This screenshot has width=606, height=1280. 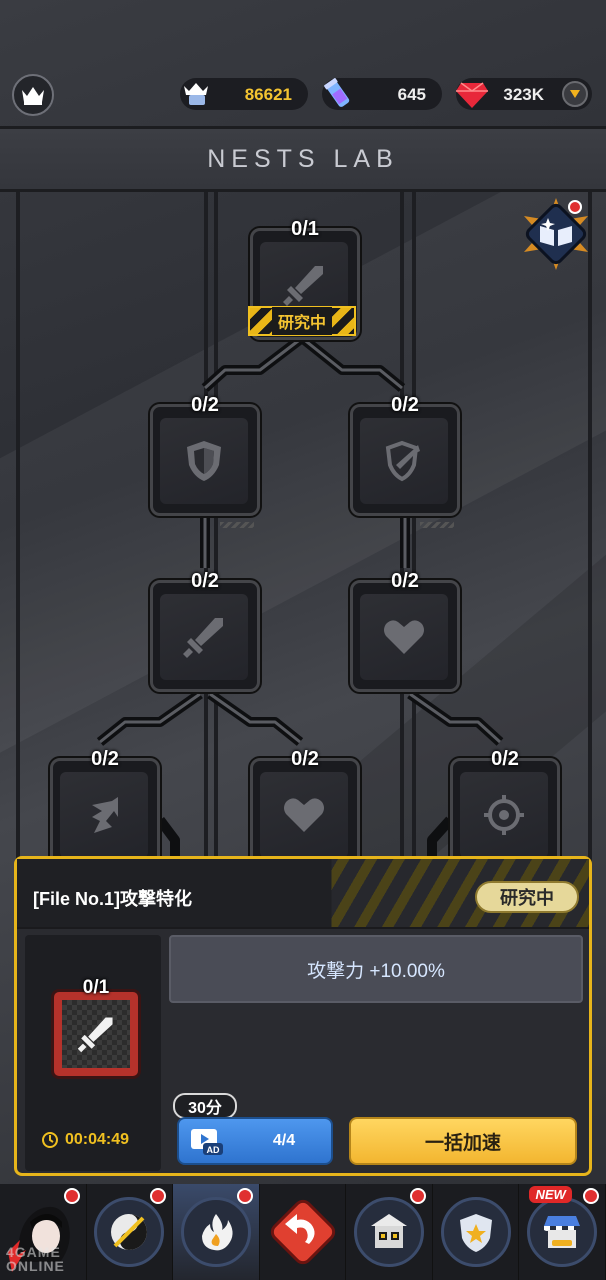 I want to click on shop-stall-icon, so click(x=562, y=1232).